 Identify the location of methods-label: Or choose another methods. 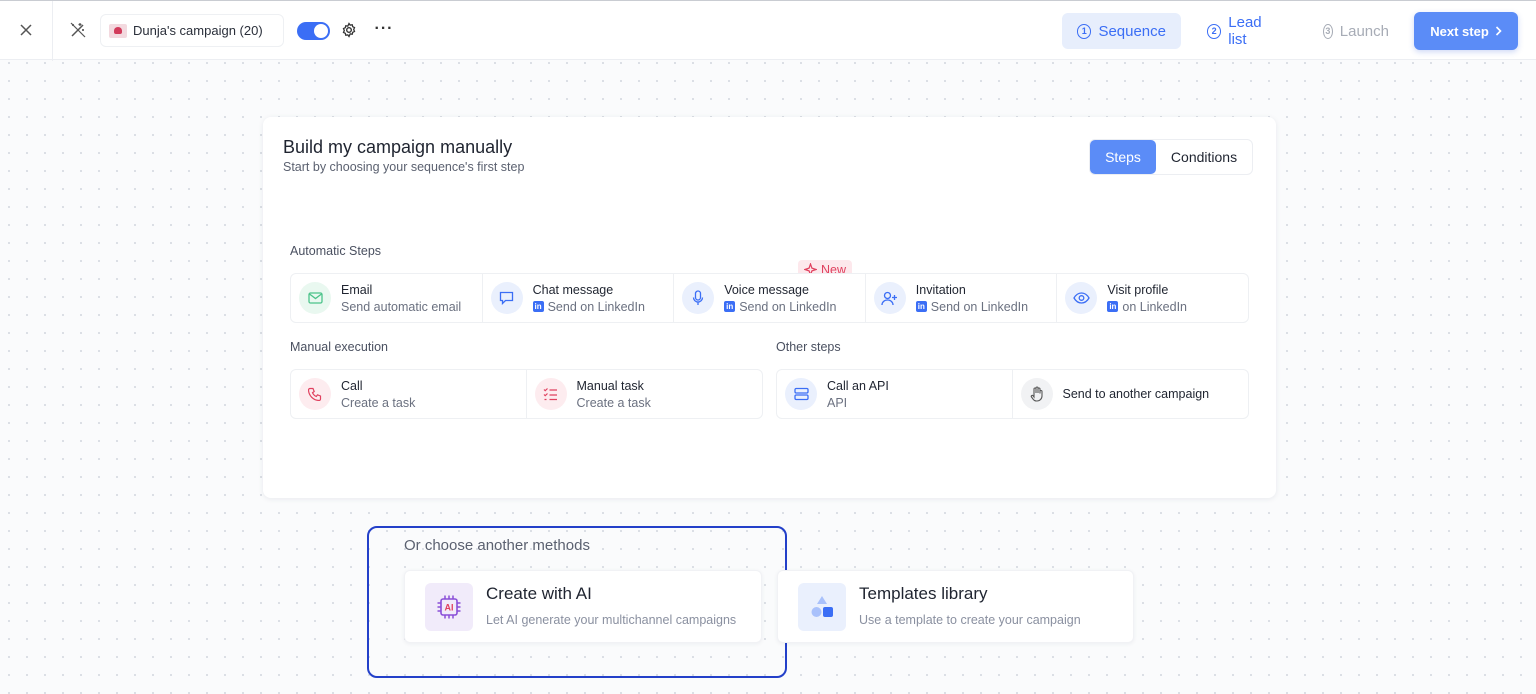
(497, 545).